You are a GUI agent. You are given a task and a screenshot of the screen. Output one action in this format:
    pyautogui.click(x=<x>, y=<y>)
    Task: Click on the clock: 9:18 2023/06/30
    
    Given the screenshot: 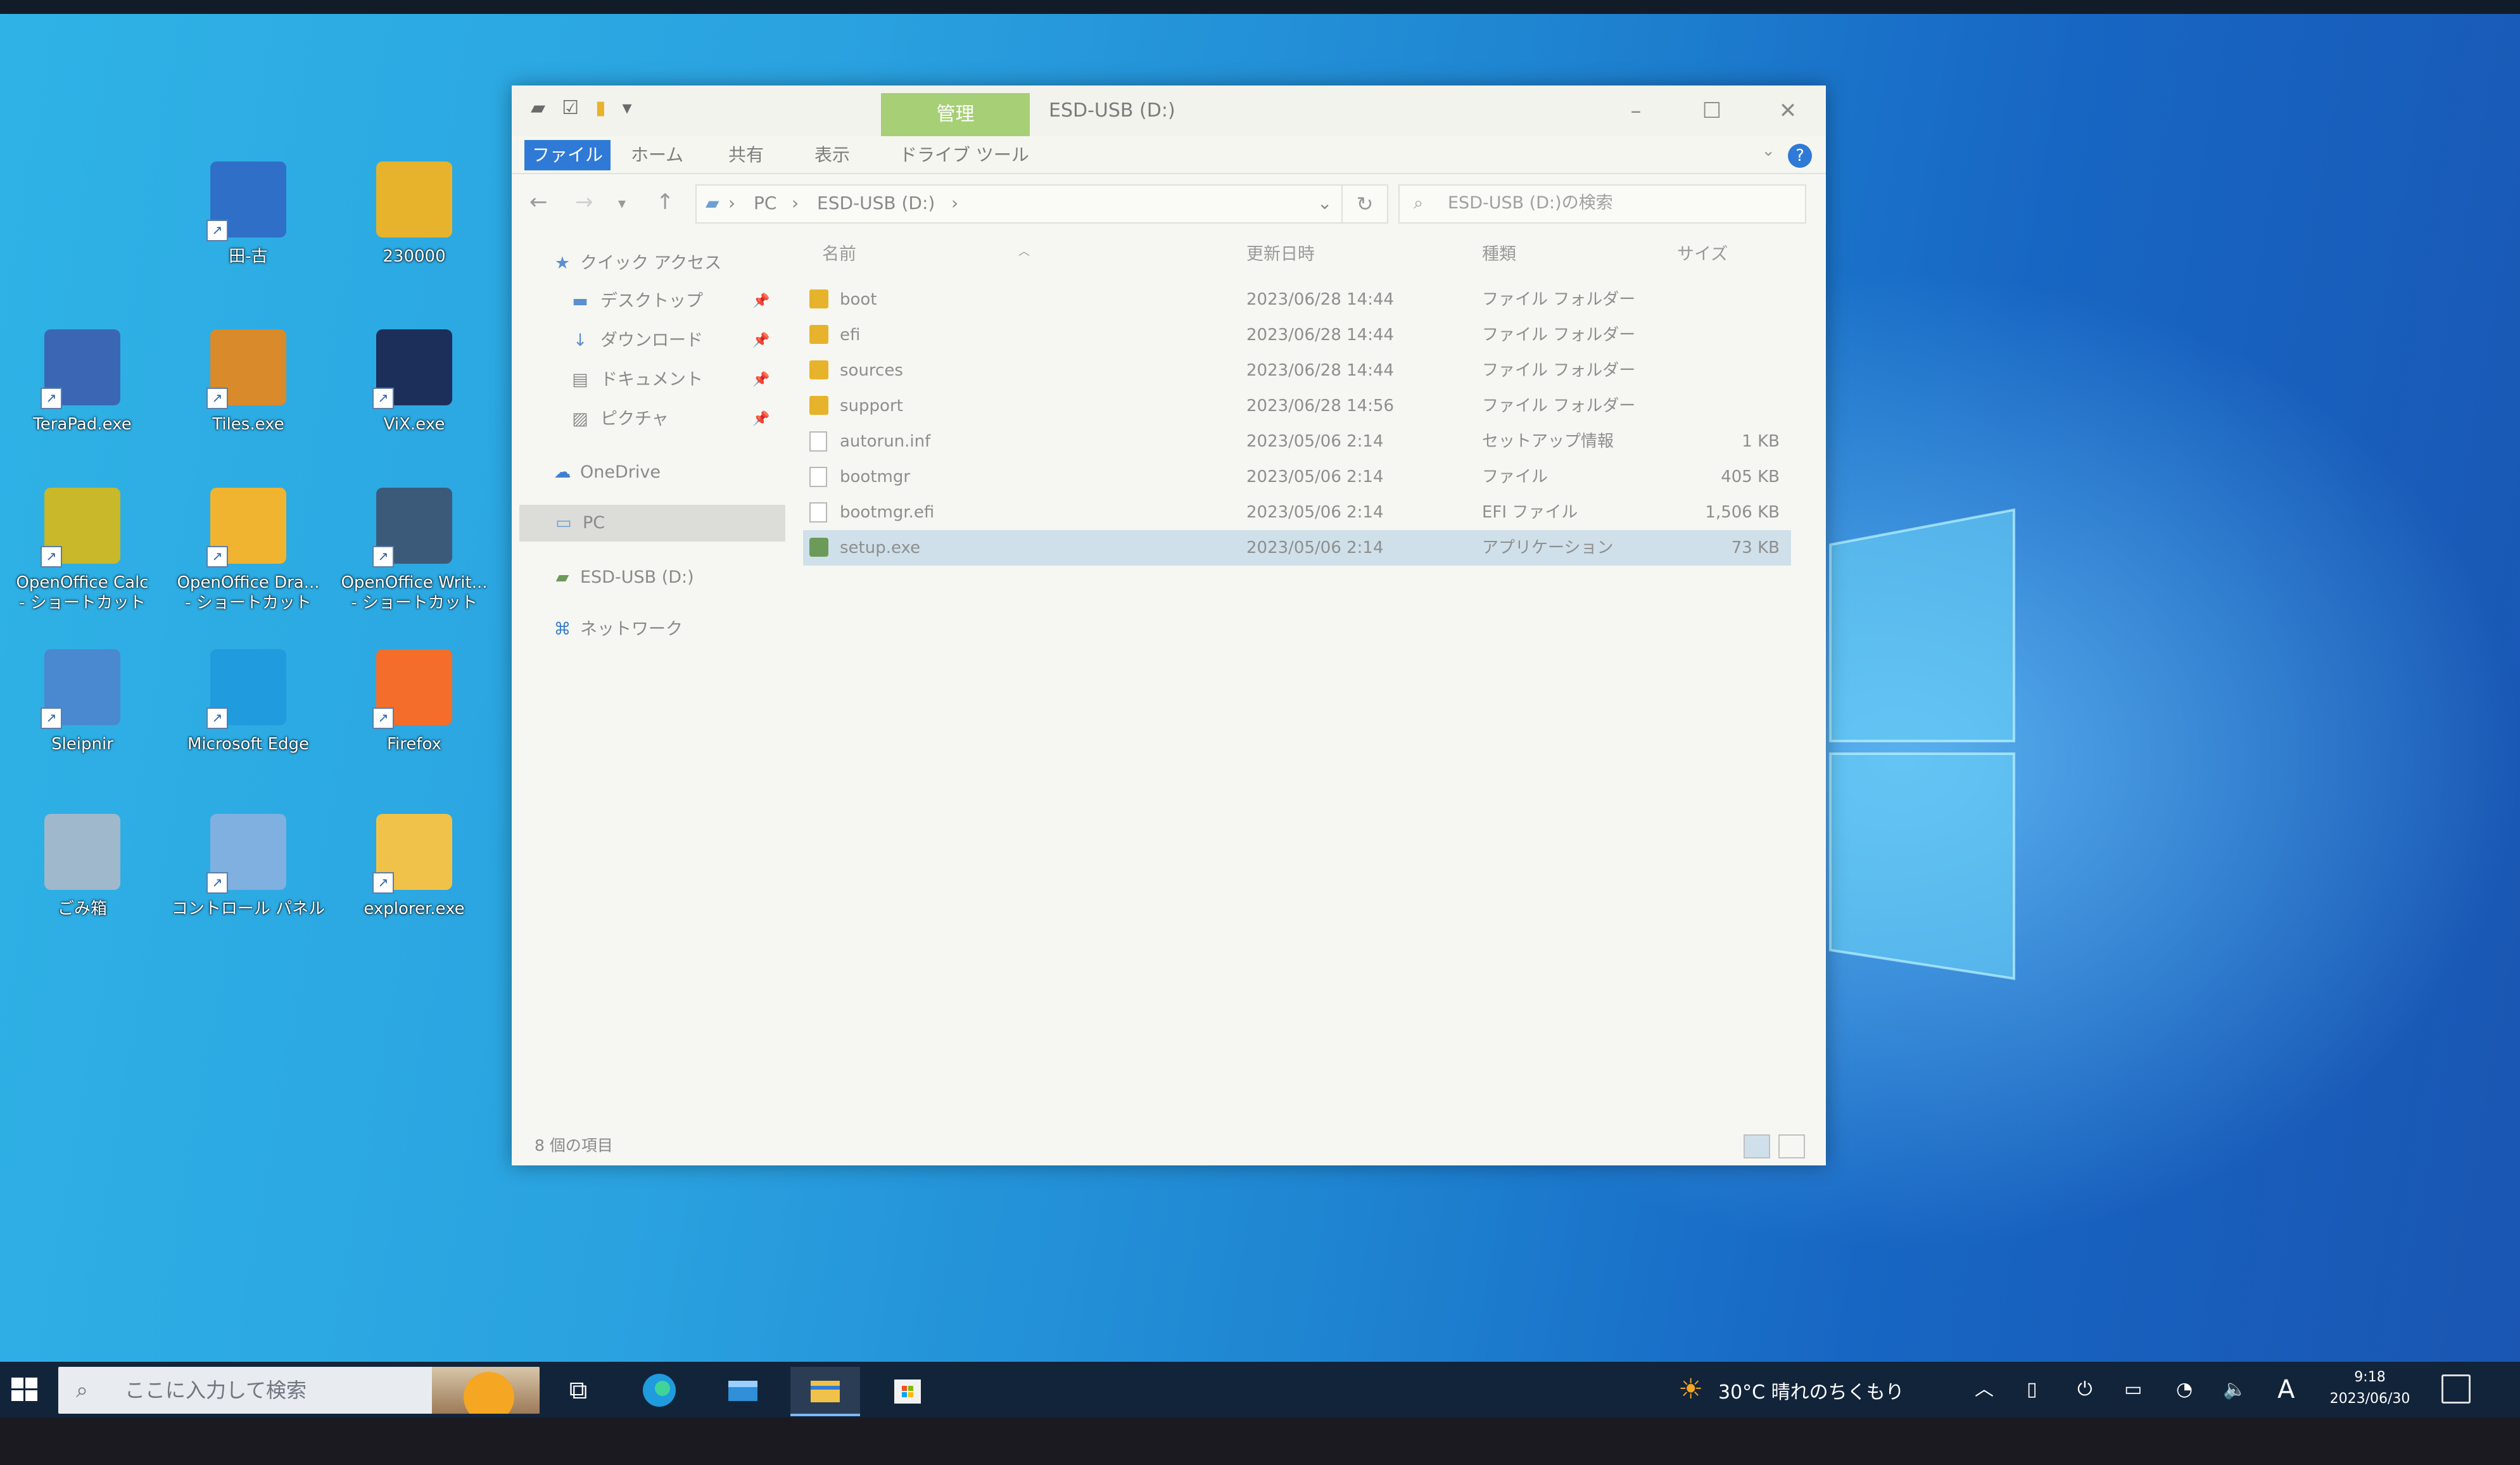 What is the action you would take?
    pyautogui.click(x=2370, y=1388)
    